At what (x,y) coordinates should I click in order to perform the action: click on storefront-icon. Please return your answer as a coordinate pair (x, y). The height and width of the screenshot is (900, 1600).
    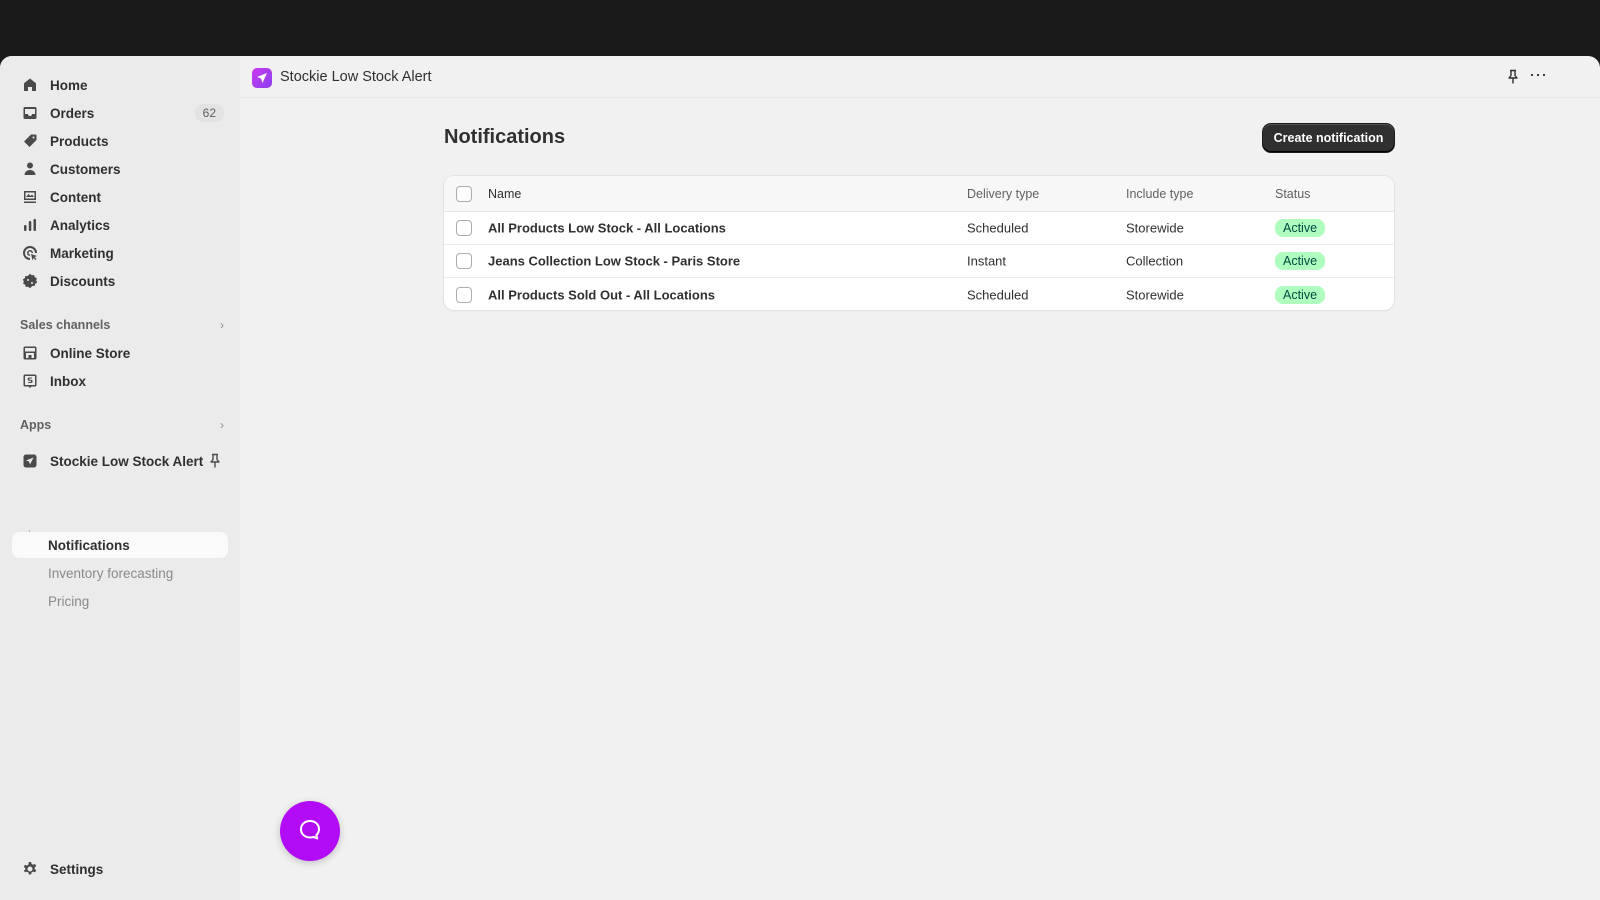
    Looking at the image, I should click on (30, 353).